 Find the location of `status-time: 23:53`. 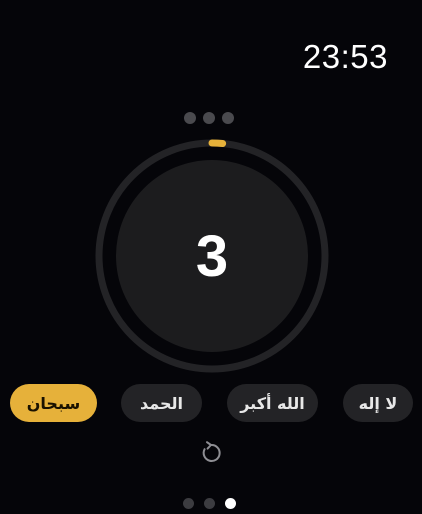

status-time: 23:53 is located at coordinates (345, 56).